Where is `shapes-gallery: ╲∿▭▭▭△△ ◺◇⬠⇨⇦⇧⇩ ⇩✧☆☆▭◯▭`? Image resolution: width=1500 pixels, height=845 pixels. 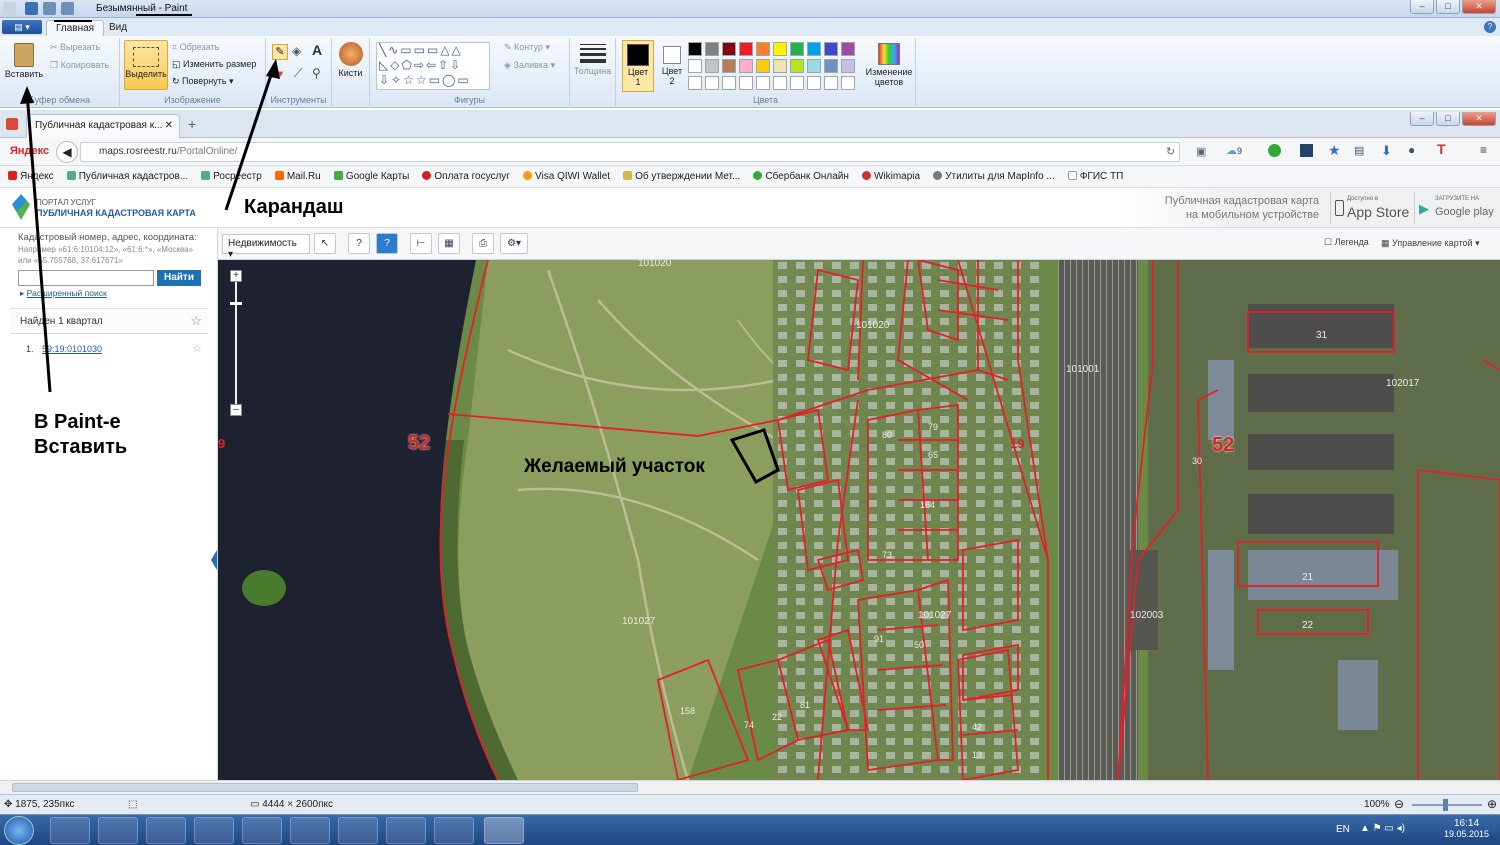
shapes-gallery: ╲∿▭▭▭△△ ◺◇⬠⇨⇦⇧⇩ ⇩✧☆☆▭◯▭ is located at coordinates (433, 66).